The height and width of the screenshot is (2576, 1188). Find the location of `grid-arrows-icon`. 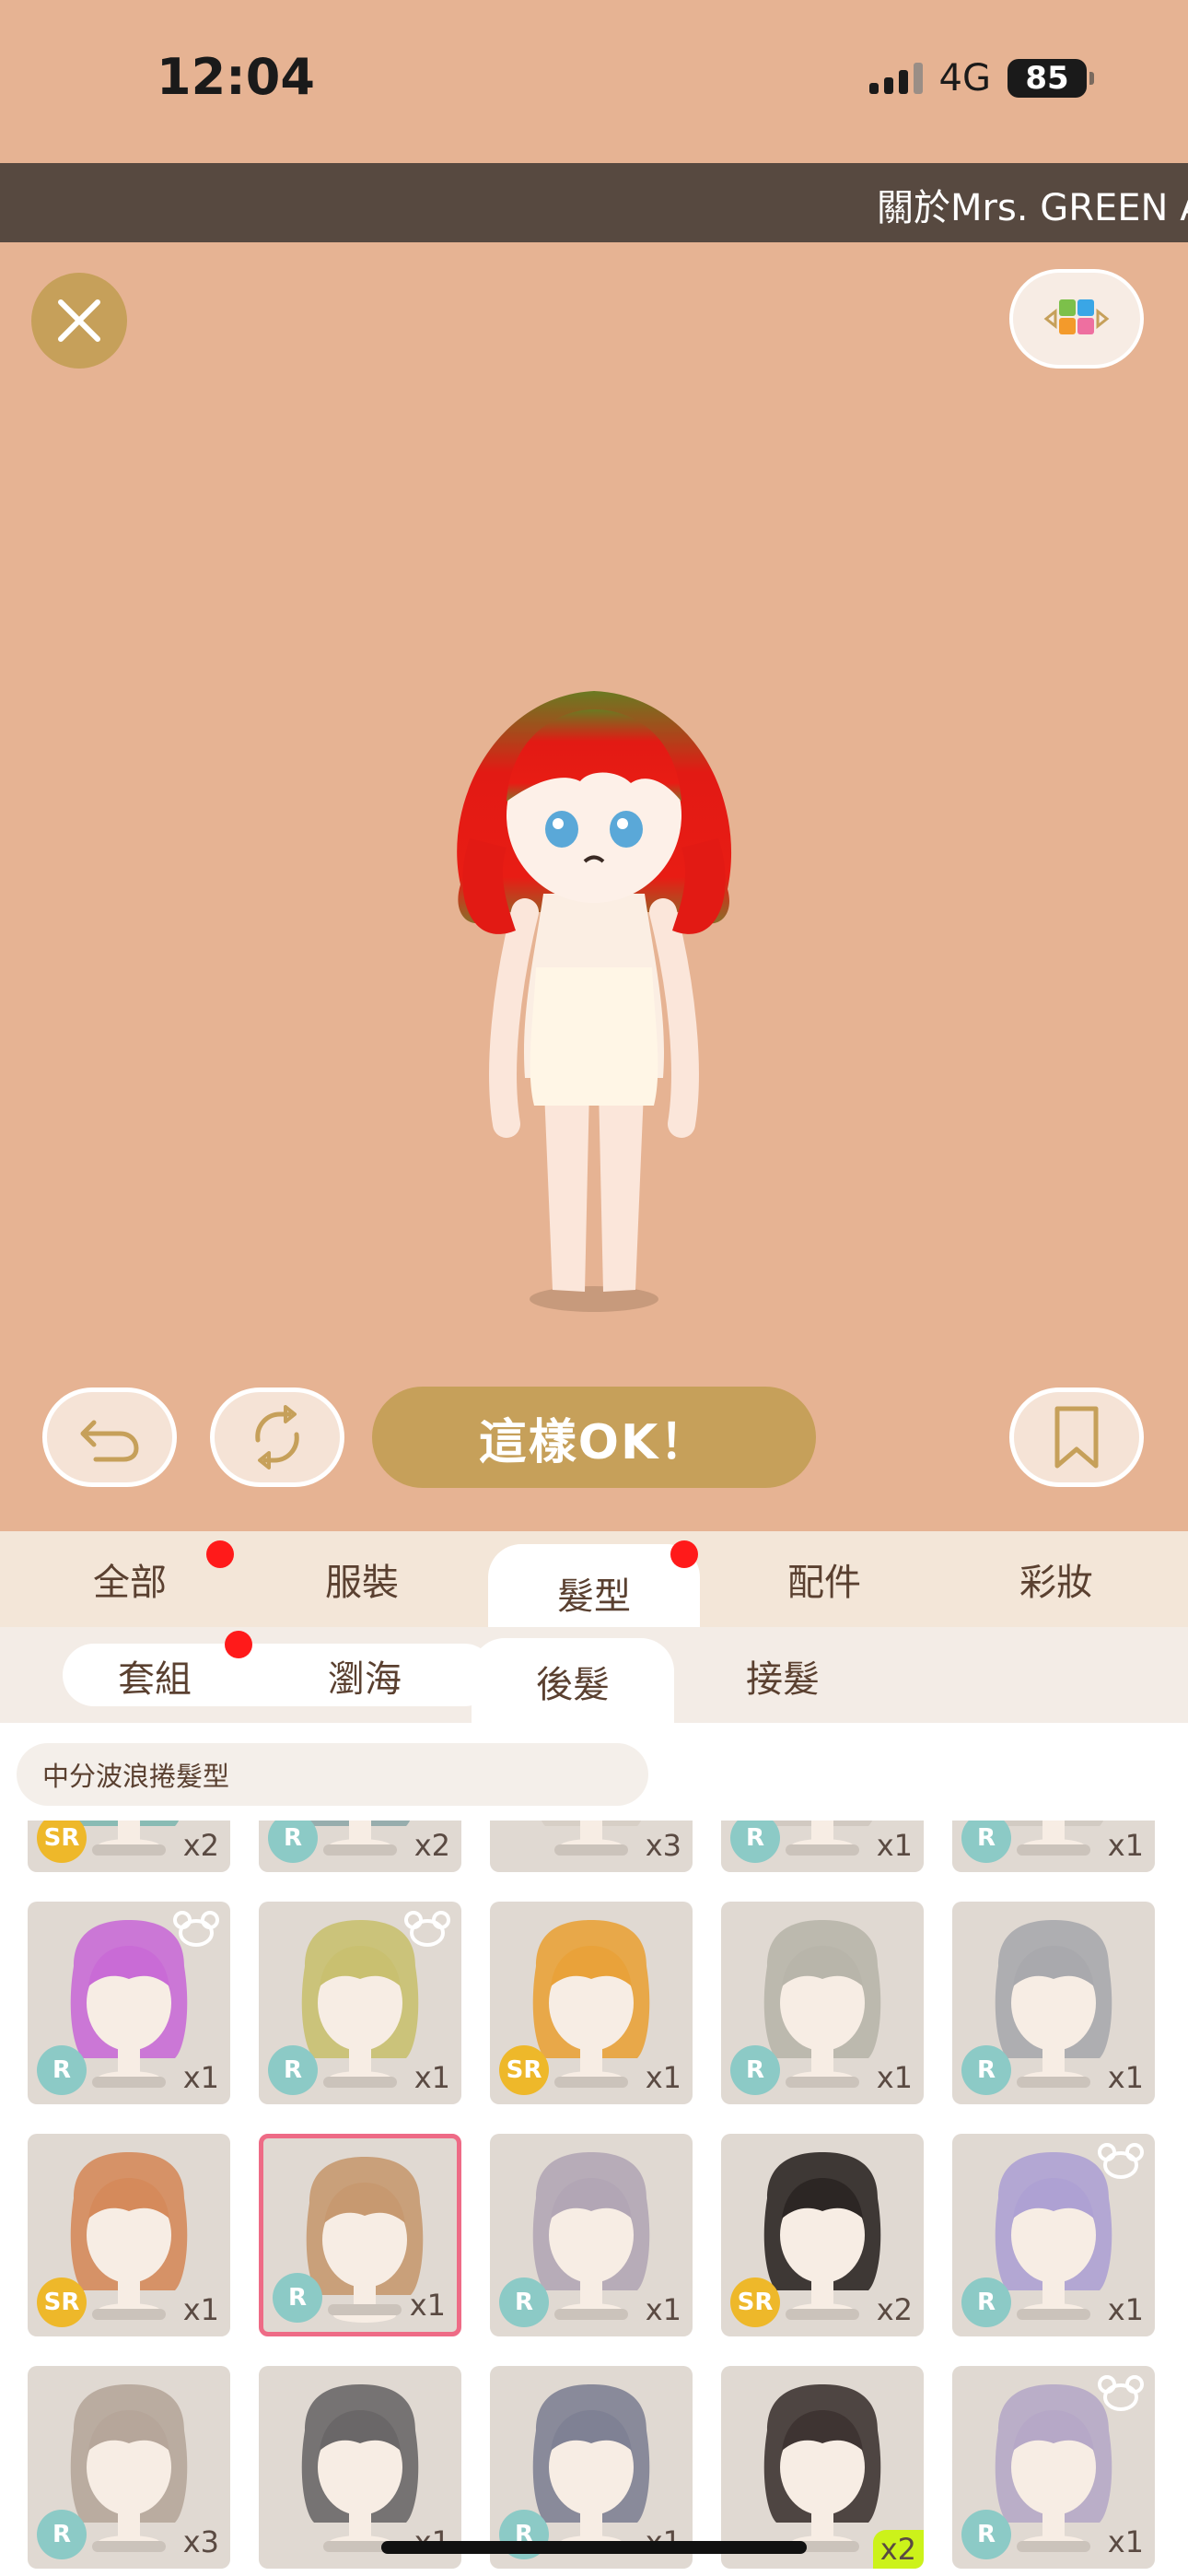

grid-arrows-icon is located at coordinates (1076, 316).